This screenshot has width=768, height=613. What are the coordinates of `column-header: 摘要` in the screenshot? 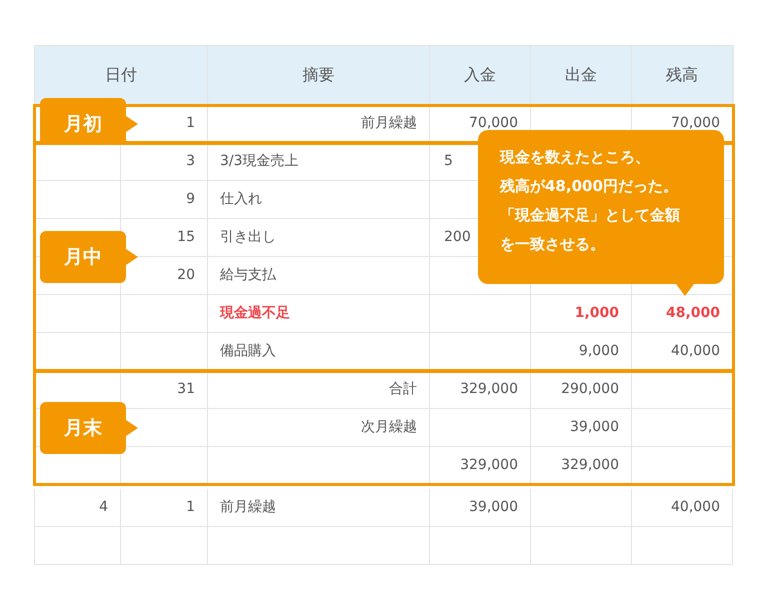 It's located at (319, 75).